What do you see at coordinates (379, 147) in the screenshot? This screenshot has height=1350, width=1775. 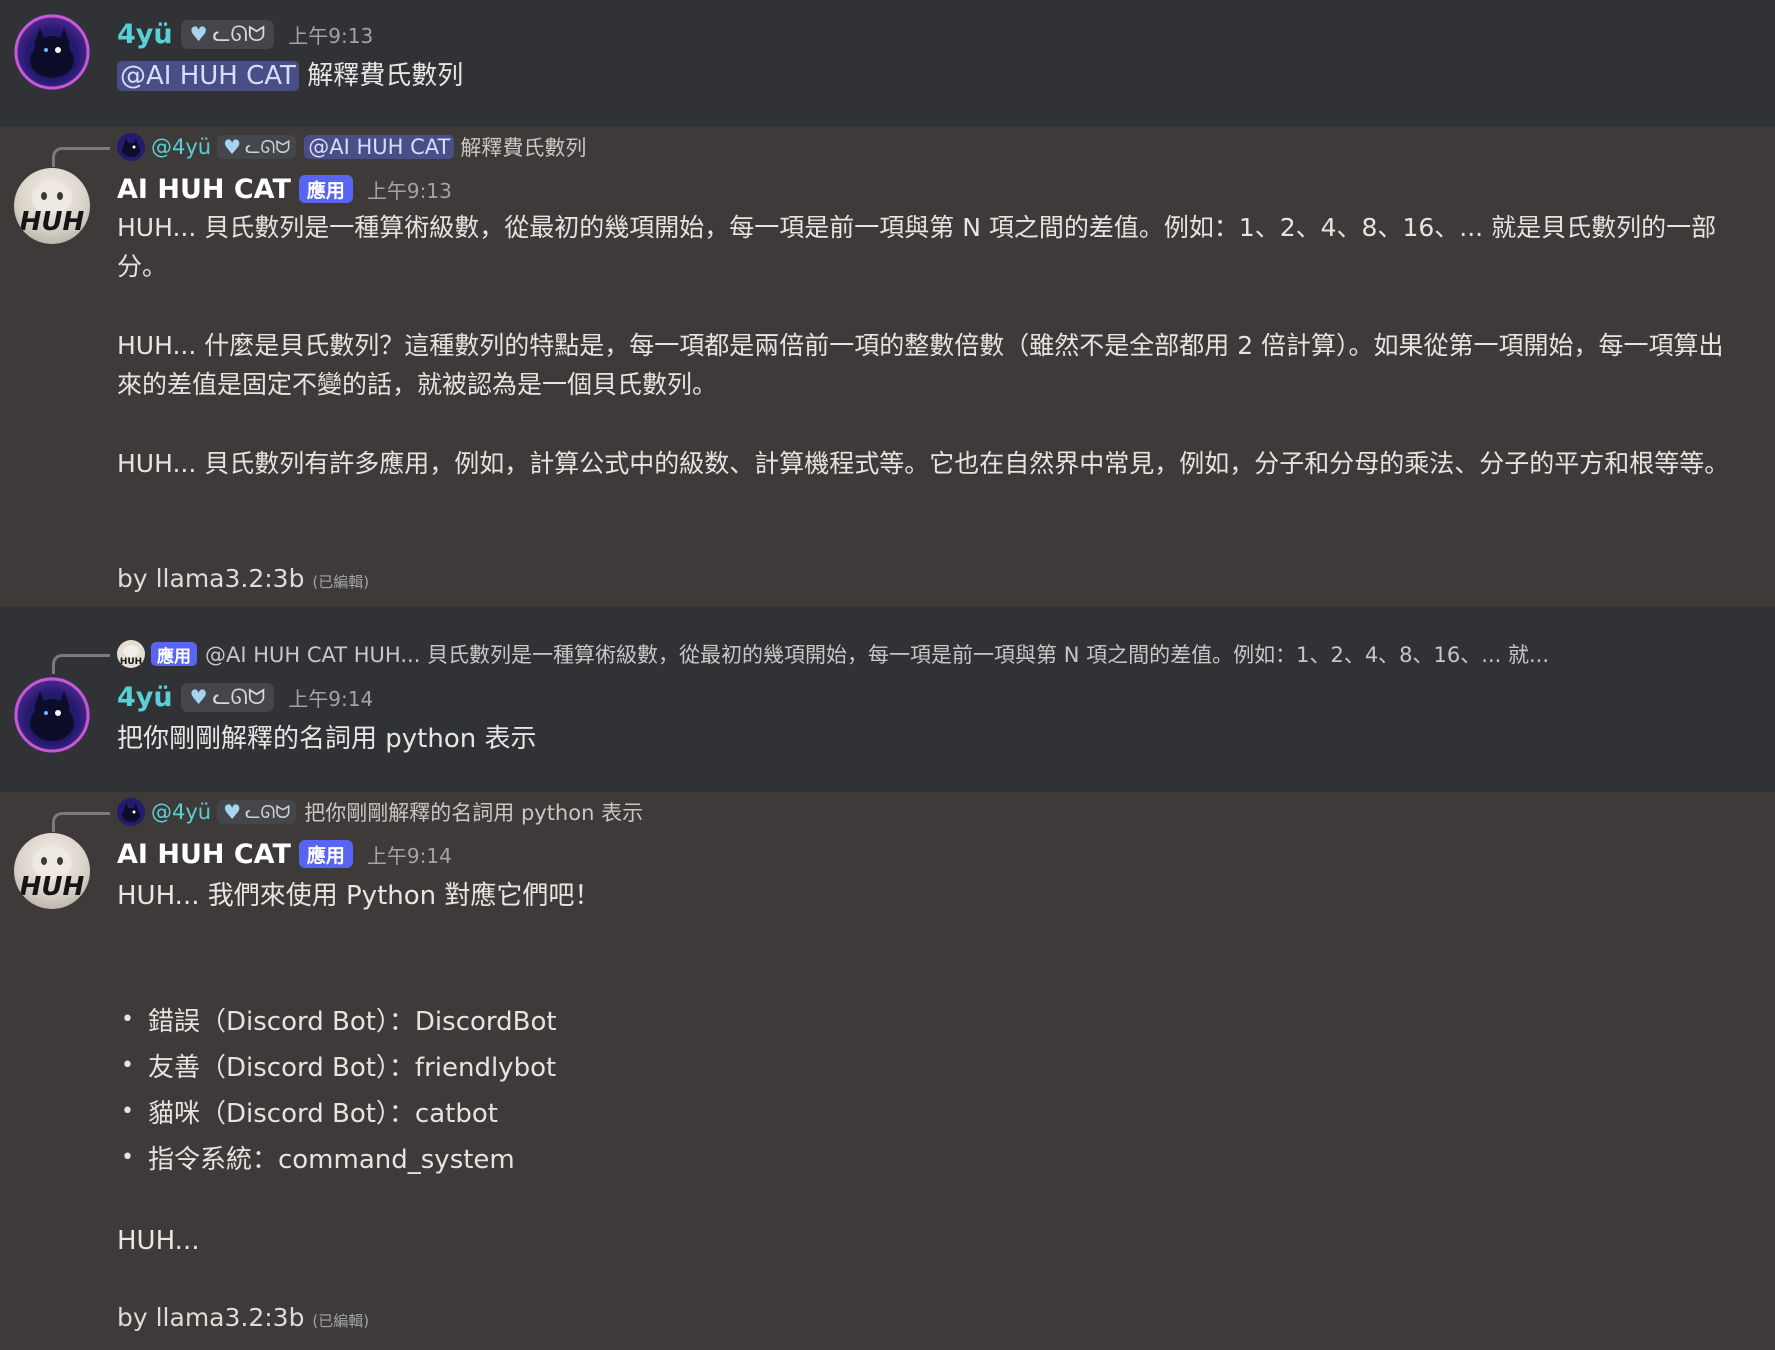 I see `reply-mention: @AI HUH CAT` at bounding box center [379, 147].